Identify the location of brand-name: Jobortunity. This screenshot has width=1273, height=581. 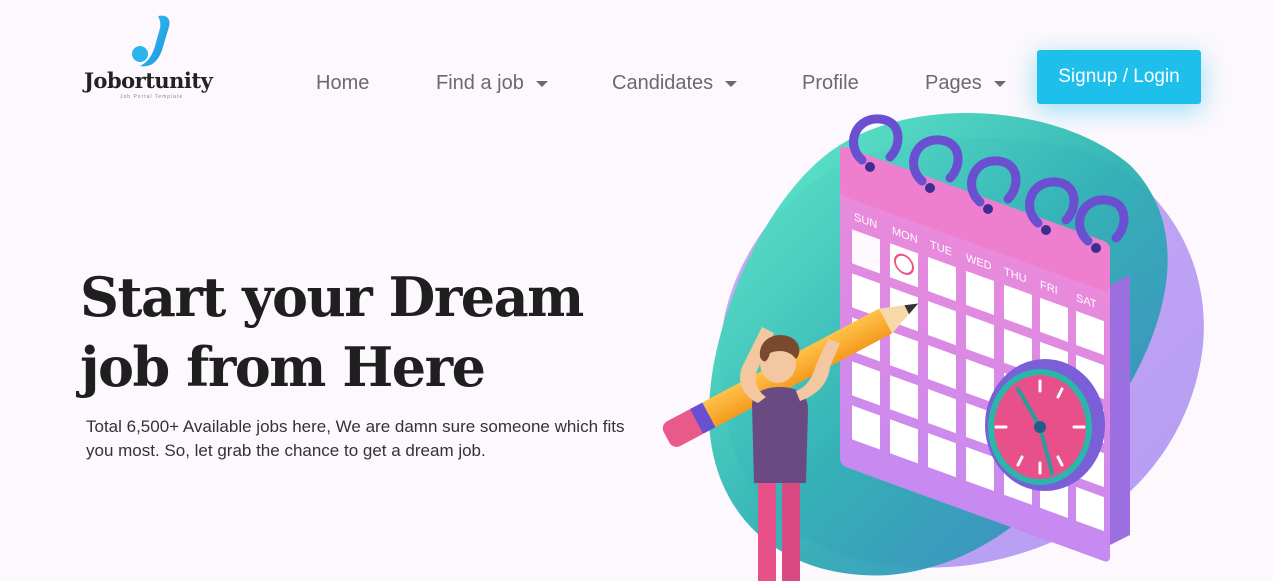
(148, 80).